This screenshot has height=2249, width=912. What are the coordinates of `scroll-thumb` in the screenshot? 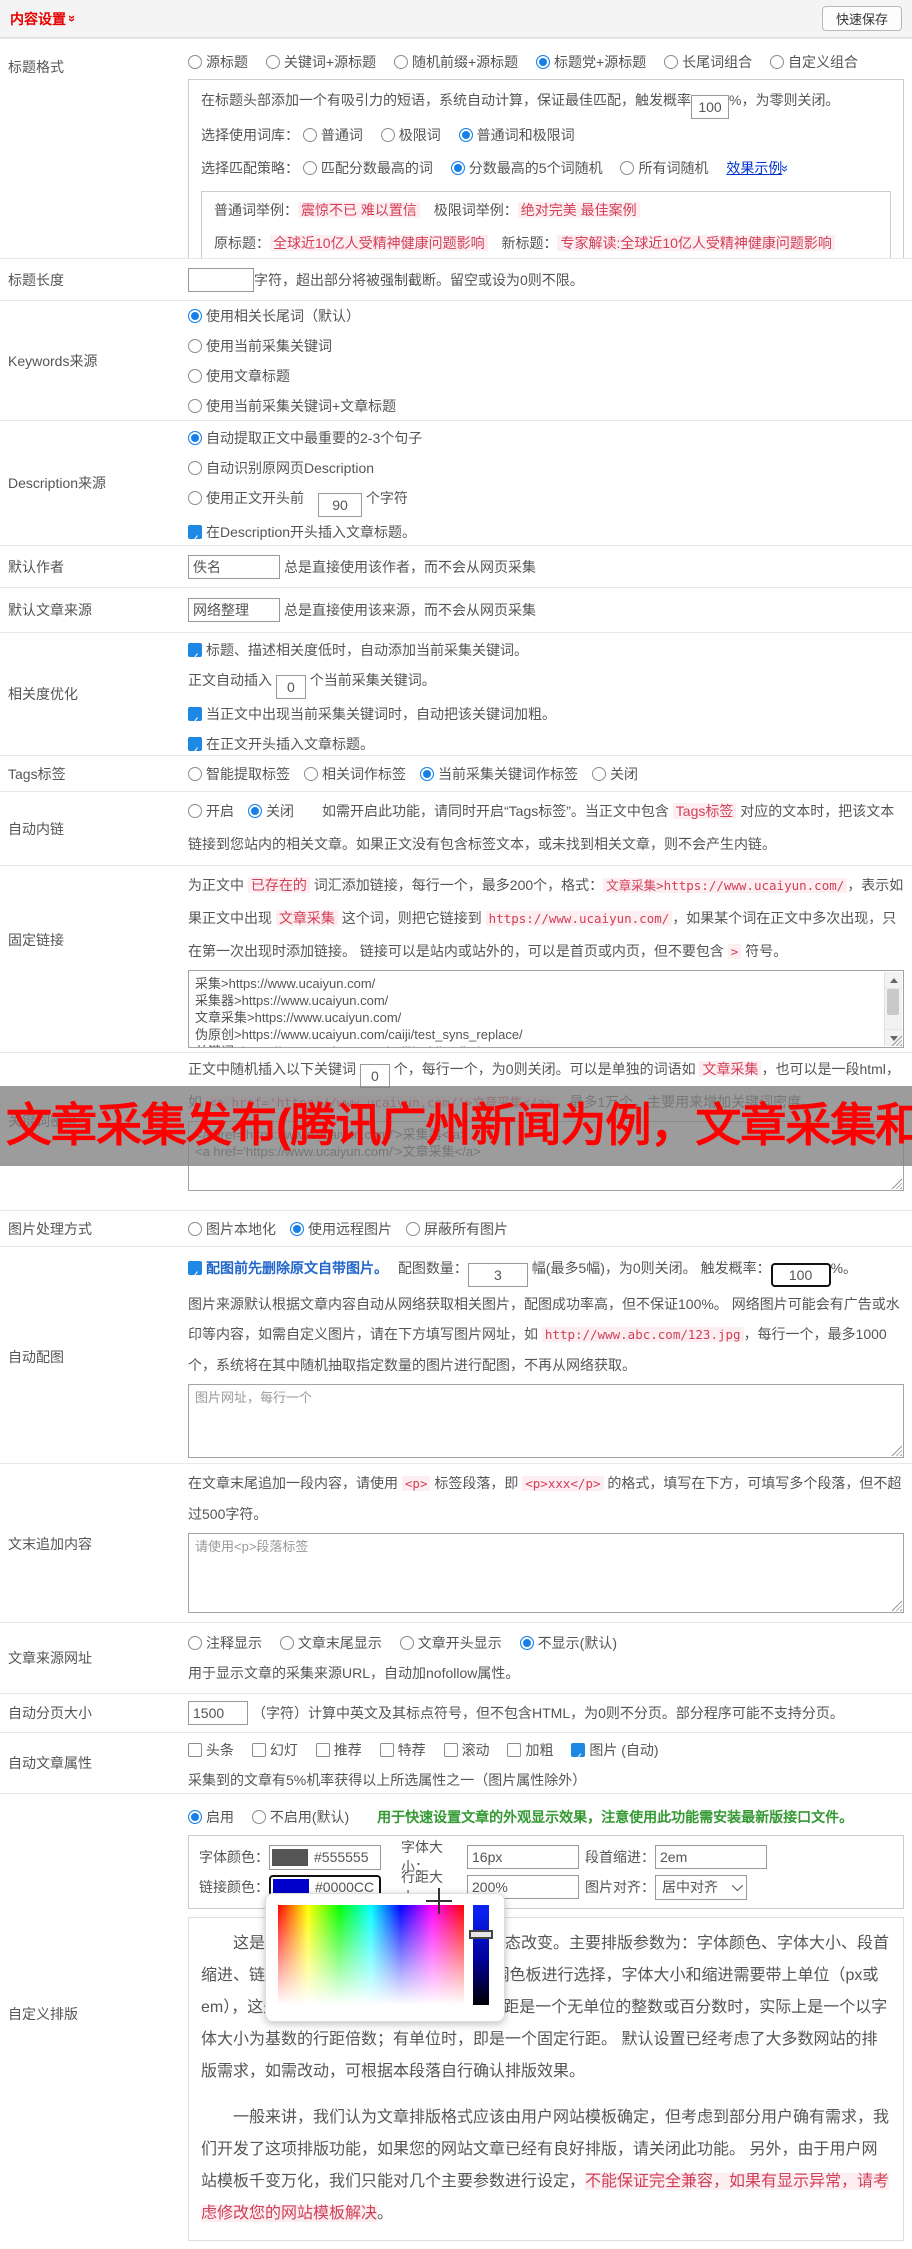 It's located at (893, 1002).